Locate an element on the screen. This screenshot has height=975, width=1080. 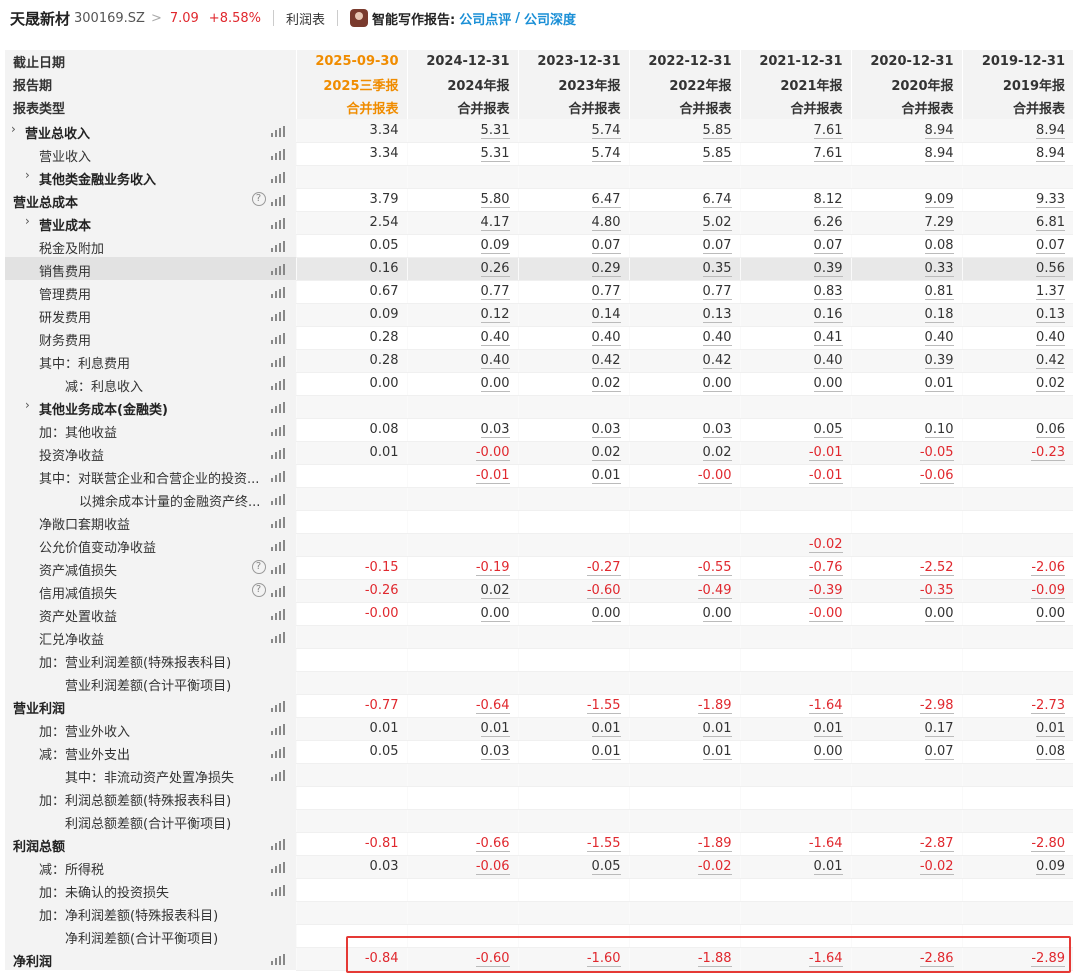
value-cell: -0.05 is located at coordinates (906, 453).